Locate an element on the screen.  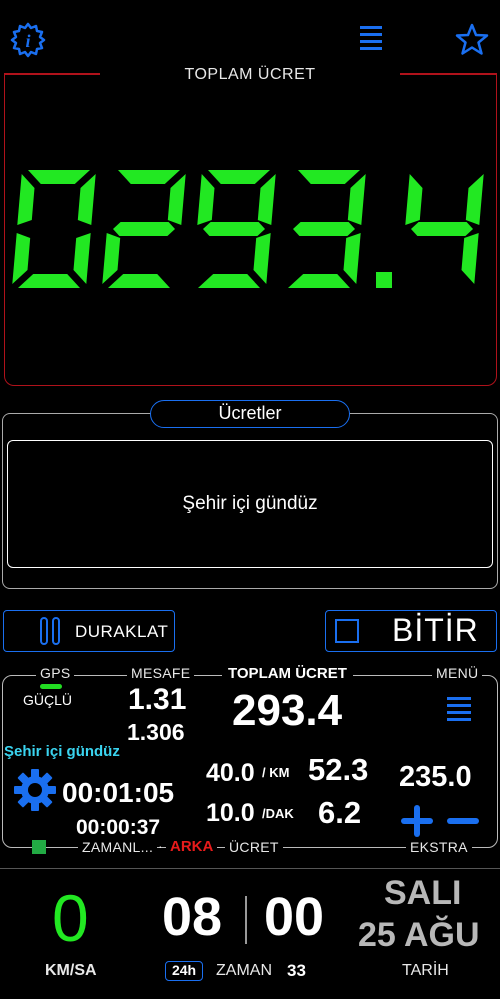
minus-icon is located at coordinates (463, 821).